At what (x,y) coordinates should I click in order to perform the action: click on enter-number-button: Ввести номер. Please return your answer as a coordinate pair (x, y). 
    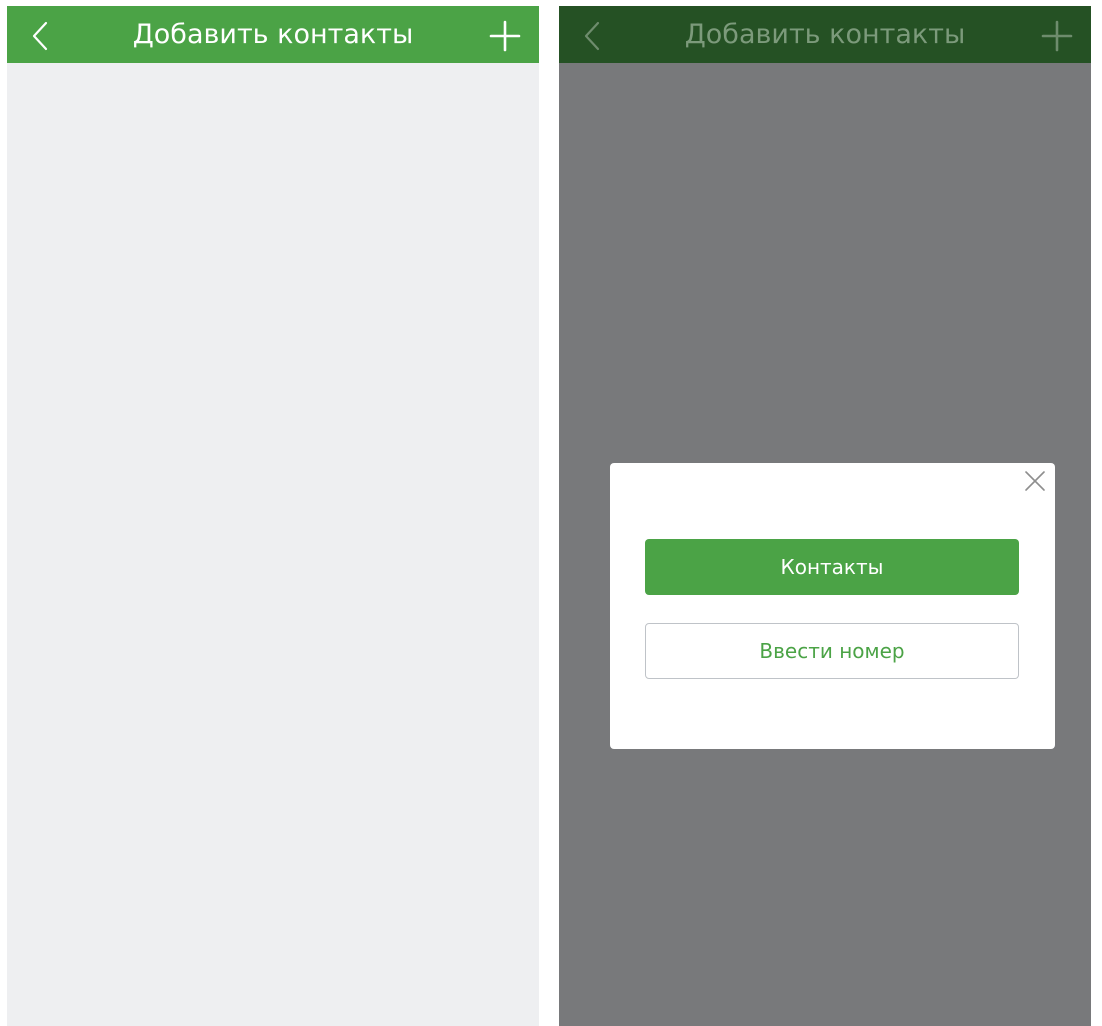
    Looking at the image, I should click on (832, 651).